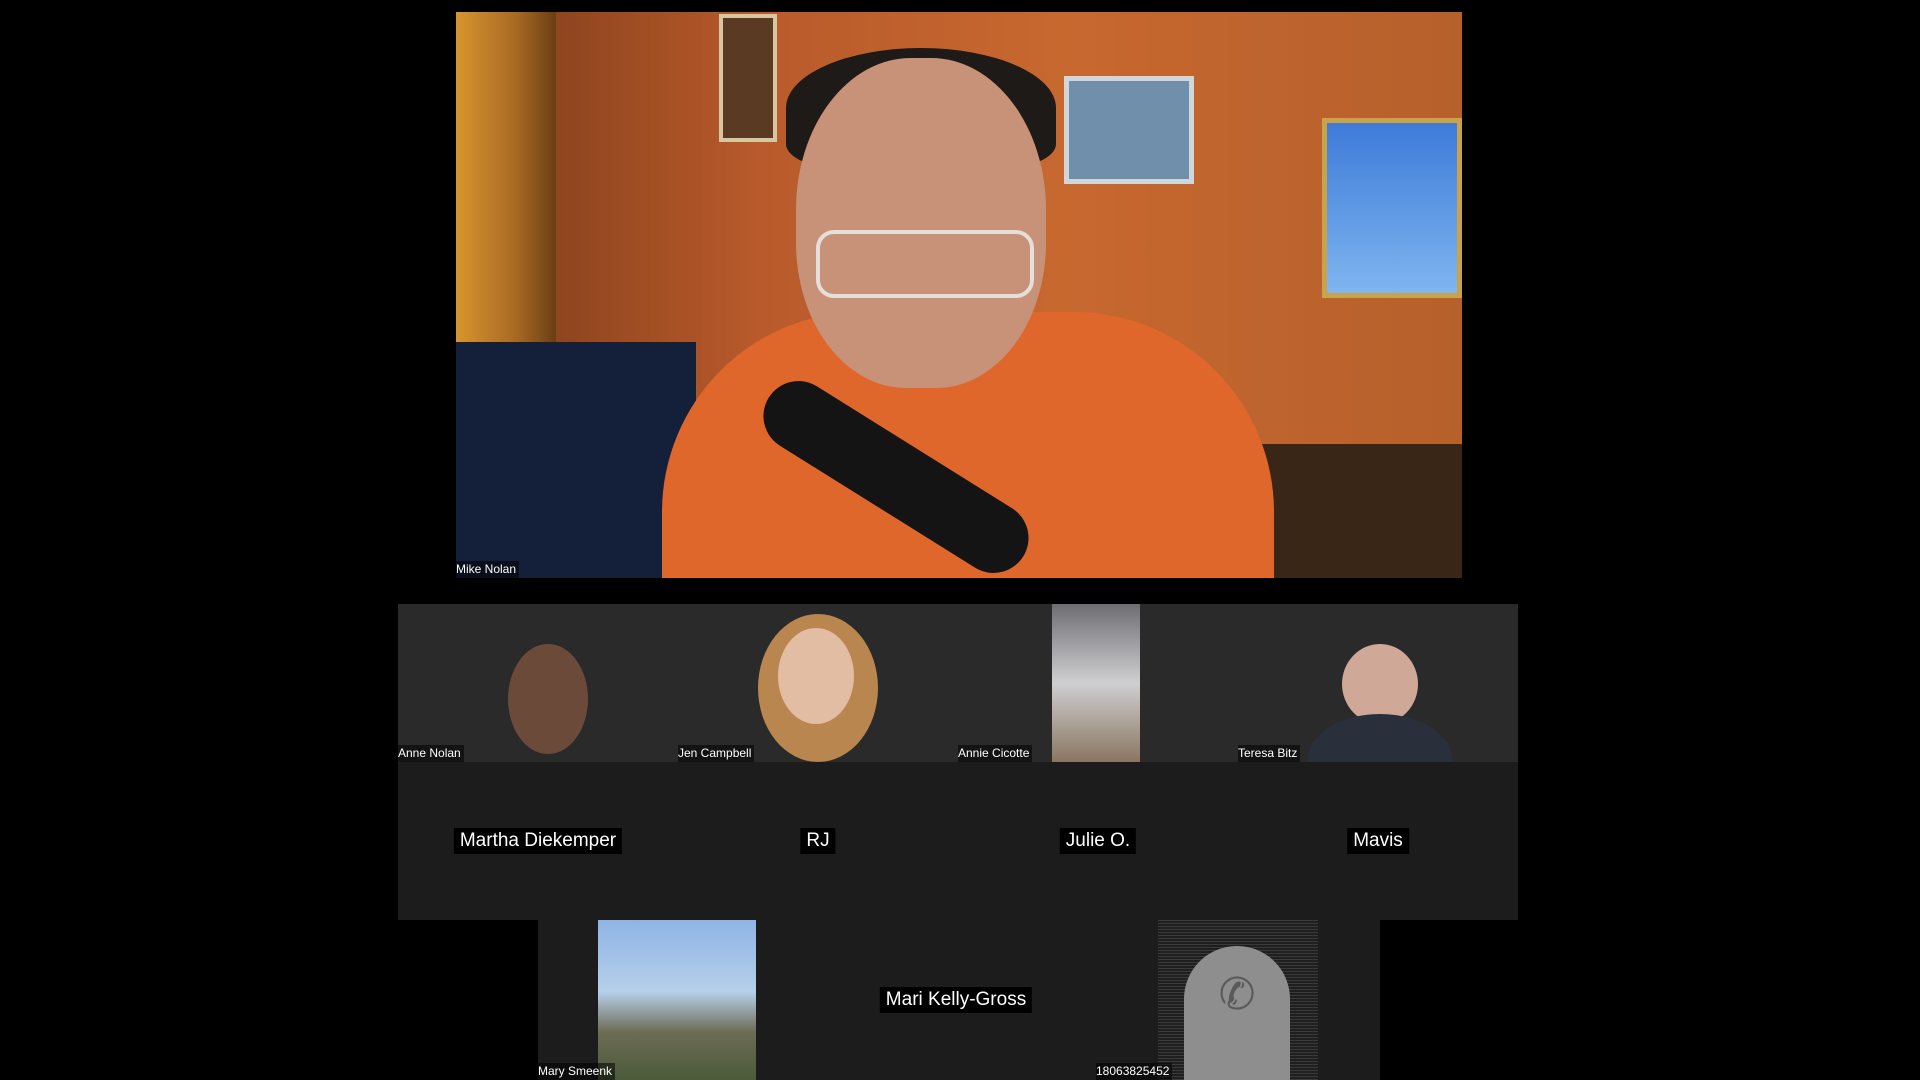 This screenshot has width=1920, height=1080. What do you see at coordinates (431, 753) in the screenshot?
I see `participant-name: Anne Nolan` at bounding box center [431, 753].